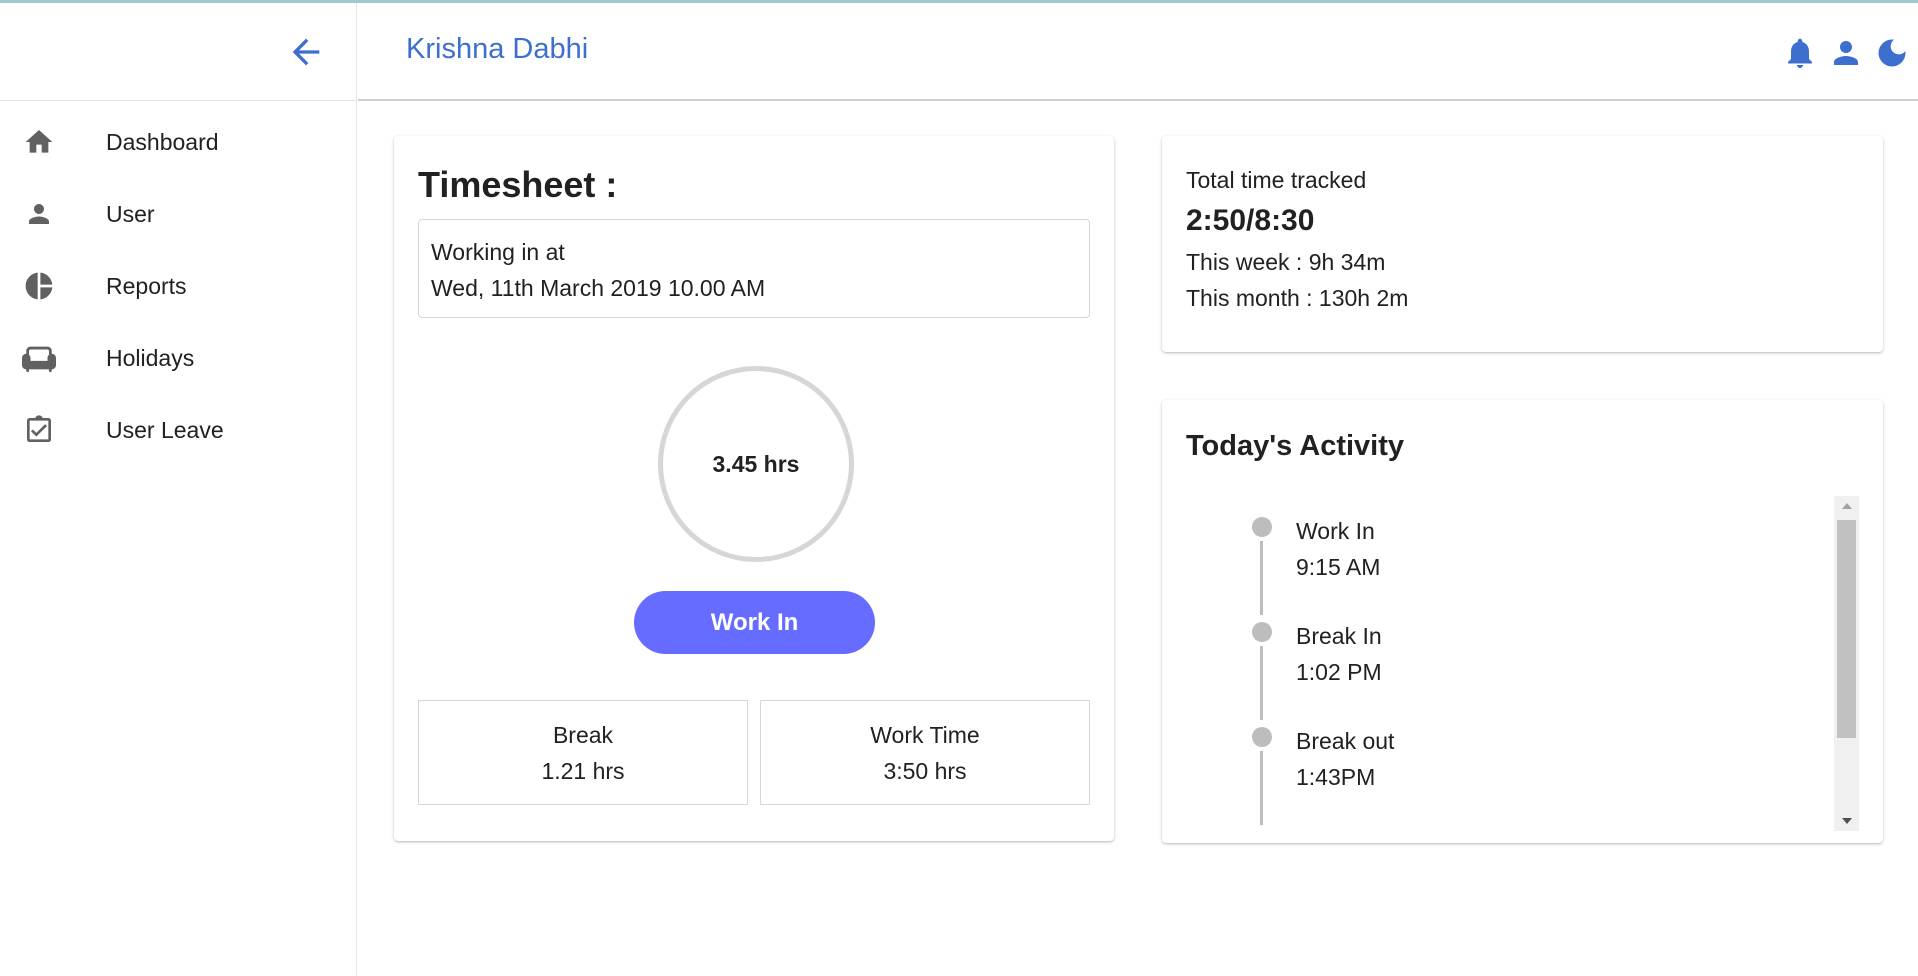 Image resolution: width=1918 pixels, height=976 pixels. I want to click on work-in-button: Work In, so click(754, 622).